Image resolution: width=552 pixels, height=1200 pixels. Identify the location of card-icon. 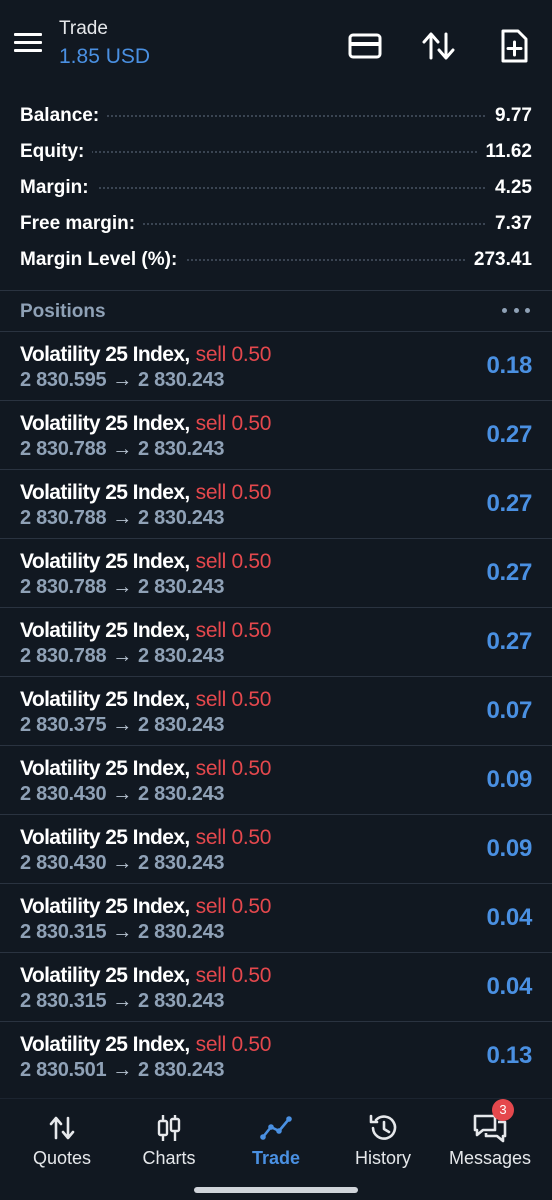
(365, 46).